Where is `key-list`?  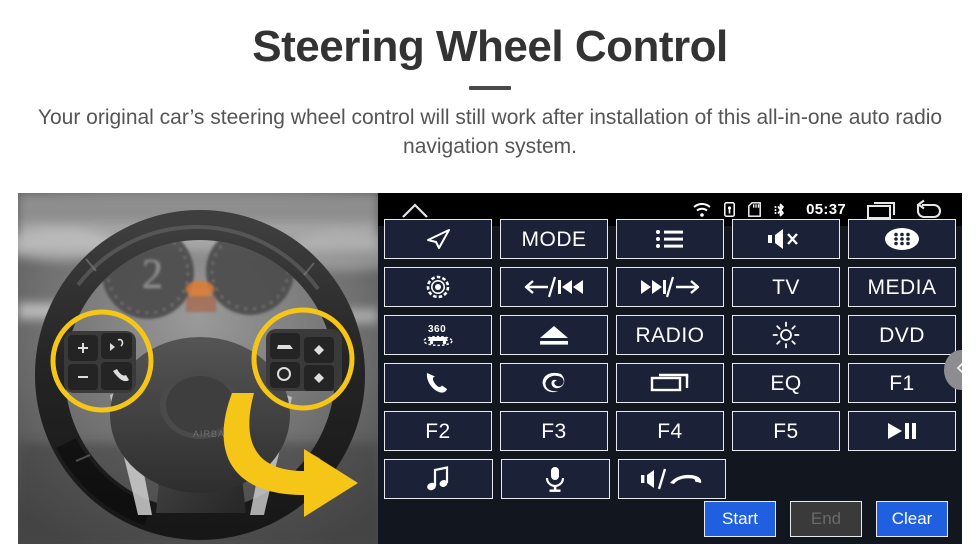 key-list is located at coordinates (670, 239).